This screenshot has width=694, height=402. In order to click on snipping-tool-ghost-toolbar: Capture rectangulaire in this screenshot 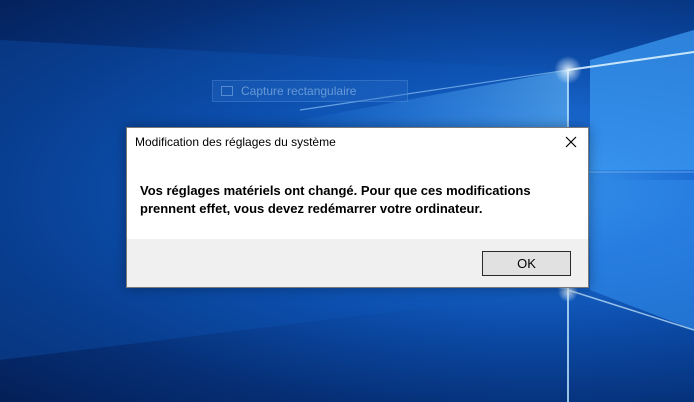, I will do `click(310, 91)`.